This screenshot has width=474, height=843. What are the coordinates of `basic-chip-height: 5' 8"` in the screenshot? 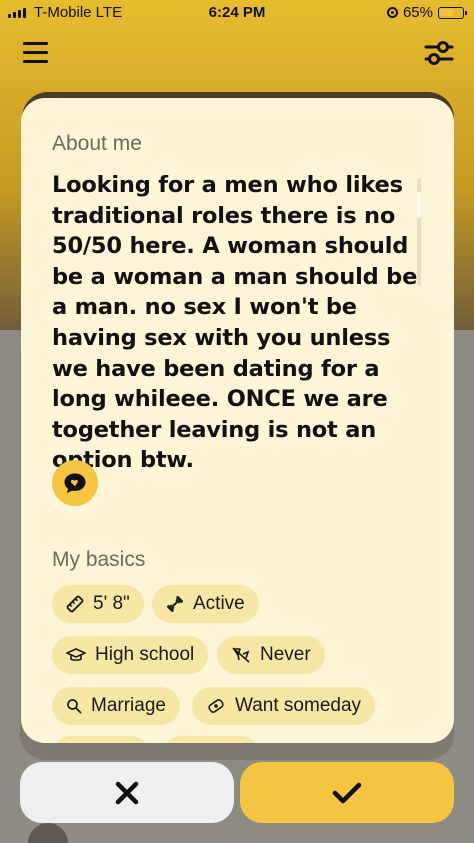 It's located at (98, 604).